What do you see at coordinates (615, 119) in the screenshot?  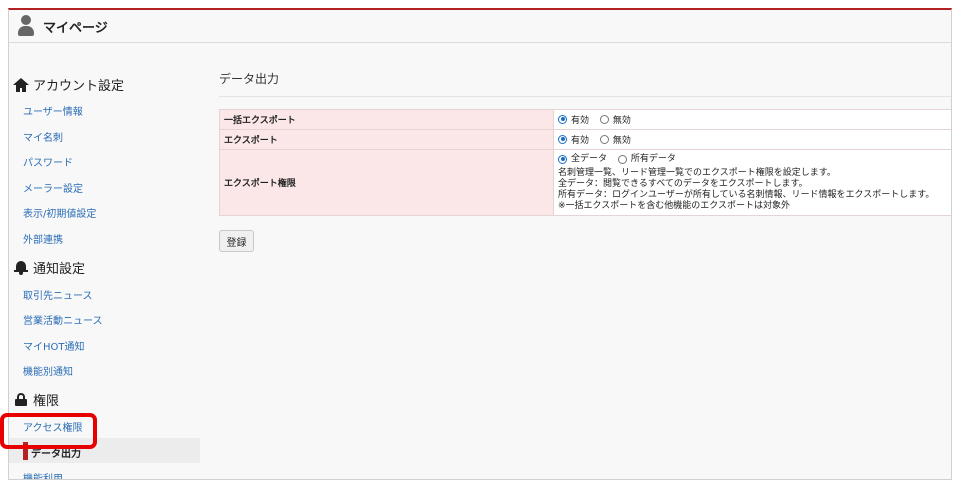 I see `bulk-export-disabled-radio: 無効` at bounding box center [615, 119].